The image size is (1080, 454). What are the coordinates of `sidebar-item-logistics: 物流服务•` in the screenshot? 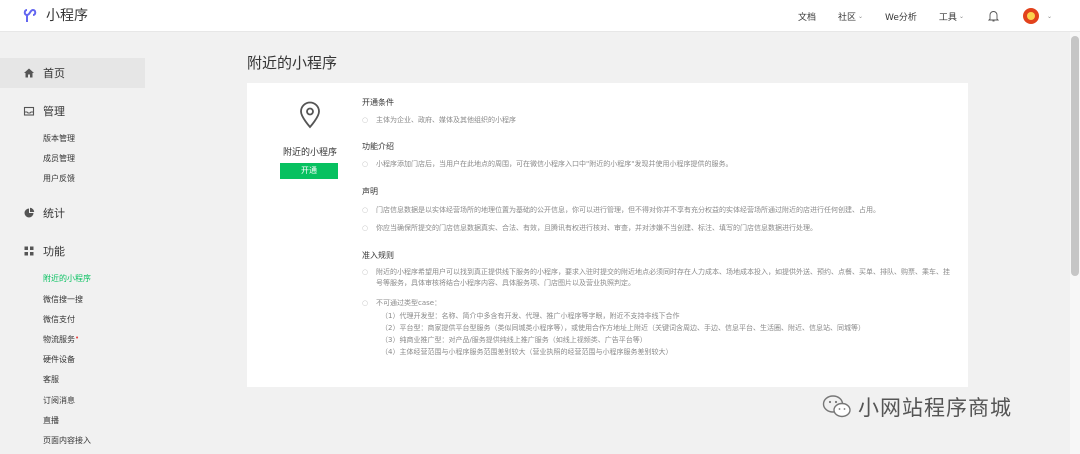 It's located at (61, 339).